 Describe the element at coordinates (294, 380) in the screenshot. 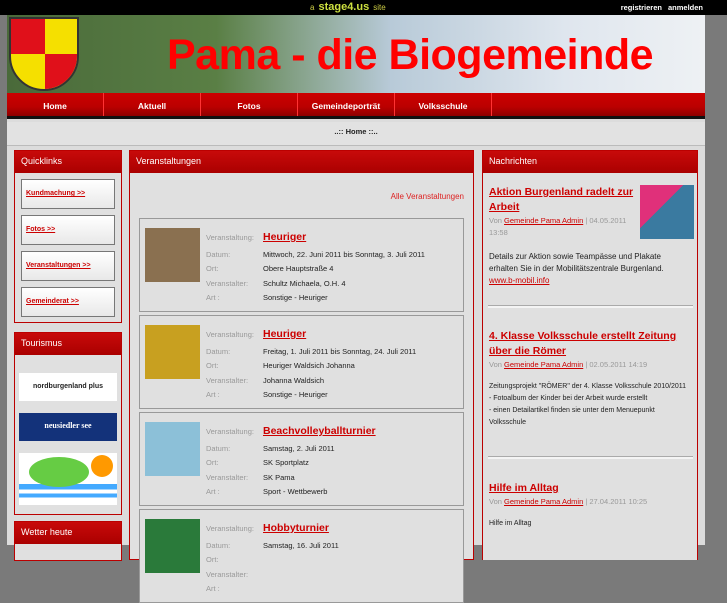

I see `event-organizer: Johanna Waldsich` at that location.